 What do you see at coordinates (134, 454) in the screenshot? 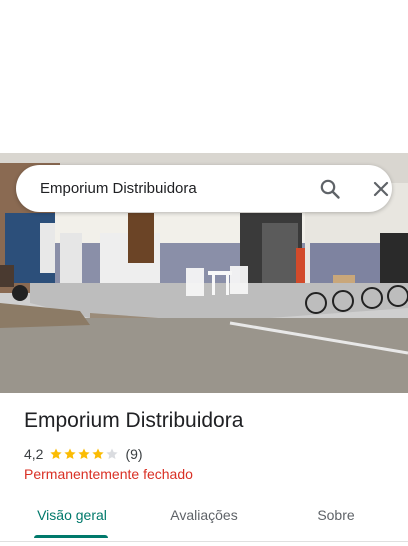
I see `review-count: (9)` at bounding box center [134, 454].